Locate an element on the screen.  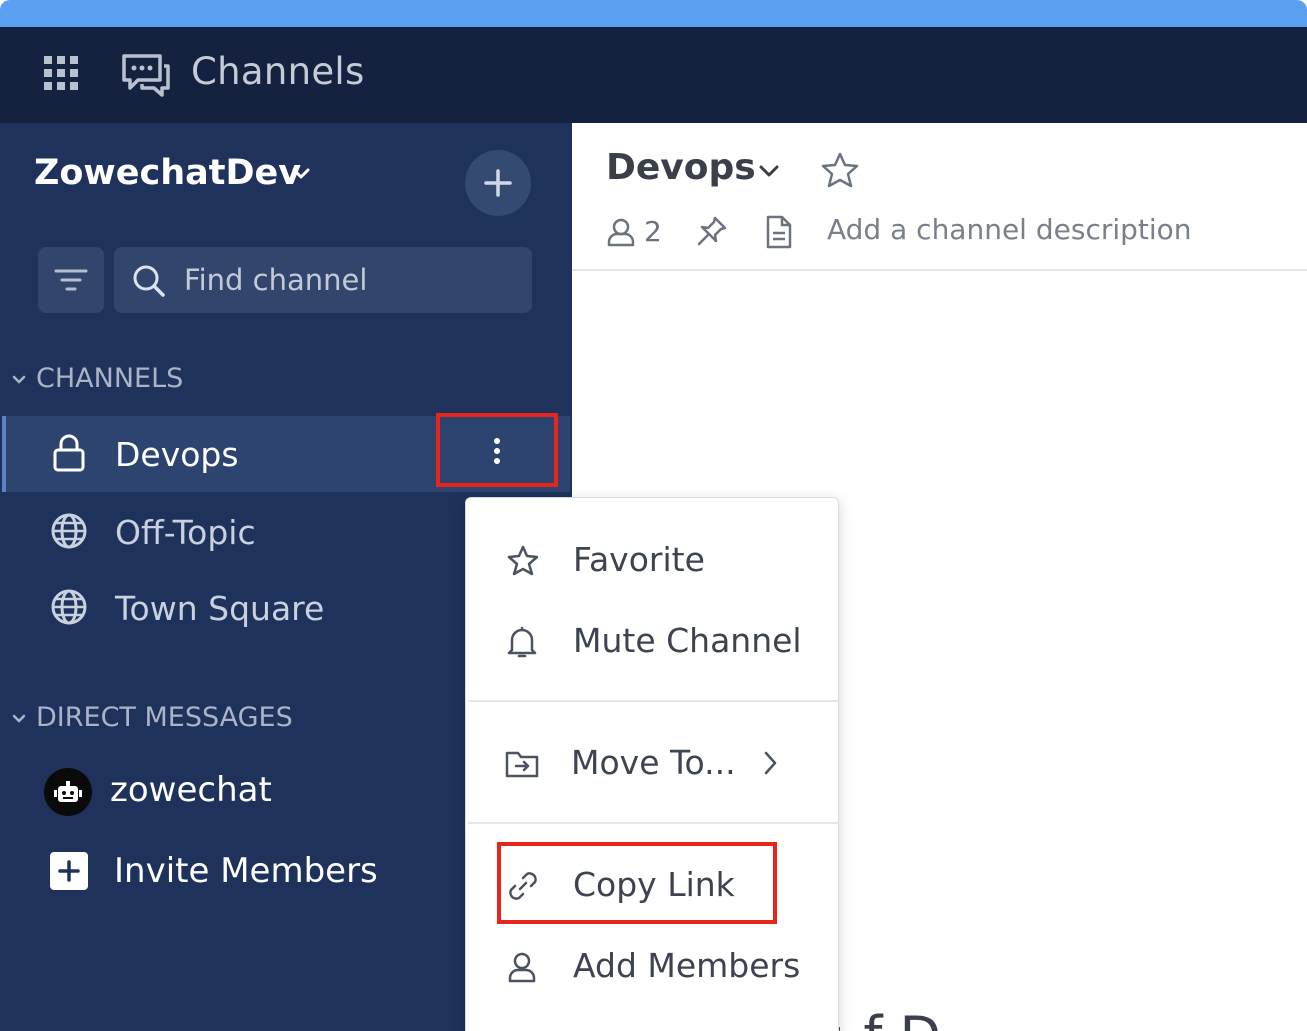
add-description-link: Add a channel description is located at coordinates (1009, 229).